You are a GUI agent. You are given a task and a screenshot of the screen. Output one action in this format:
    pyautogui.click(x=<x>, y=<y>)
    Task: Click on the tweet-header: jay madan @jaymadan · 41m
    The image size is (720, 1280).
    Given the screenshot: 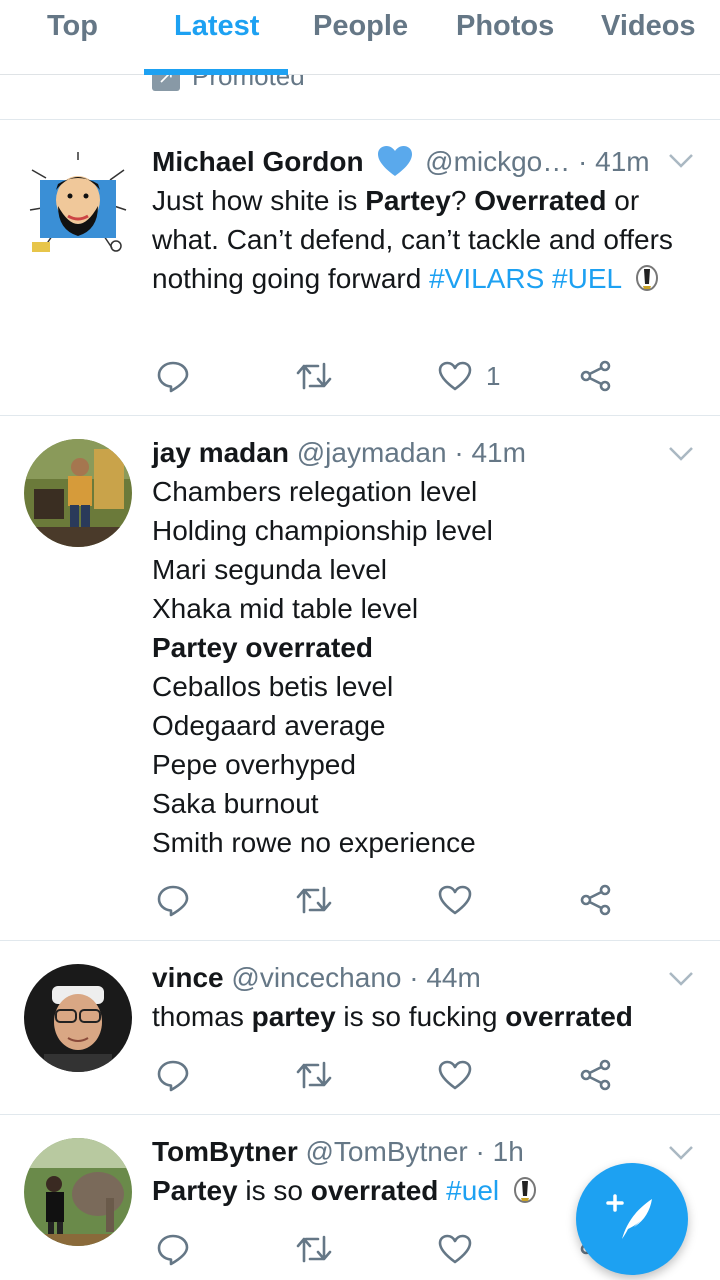 What is the action you would take?
    pyautogui.click(x=339, y=453)
    